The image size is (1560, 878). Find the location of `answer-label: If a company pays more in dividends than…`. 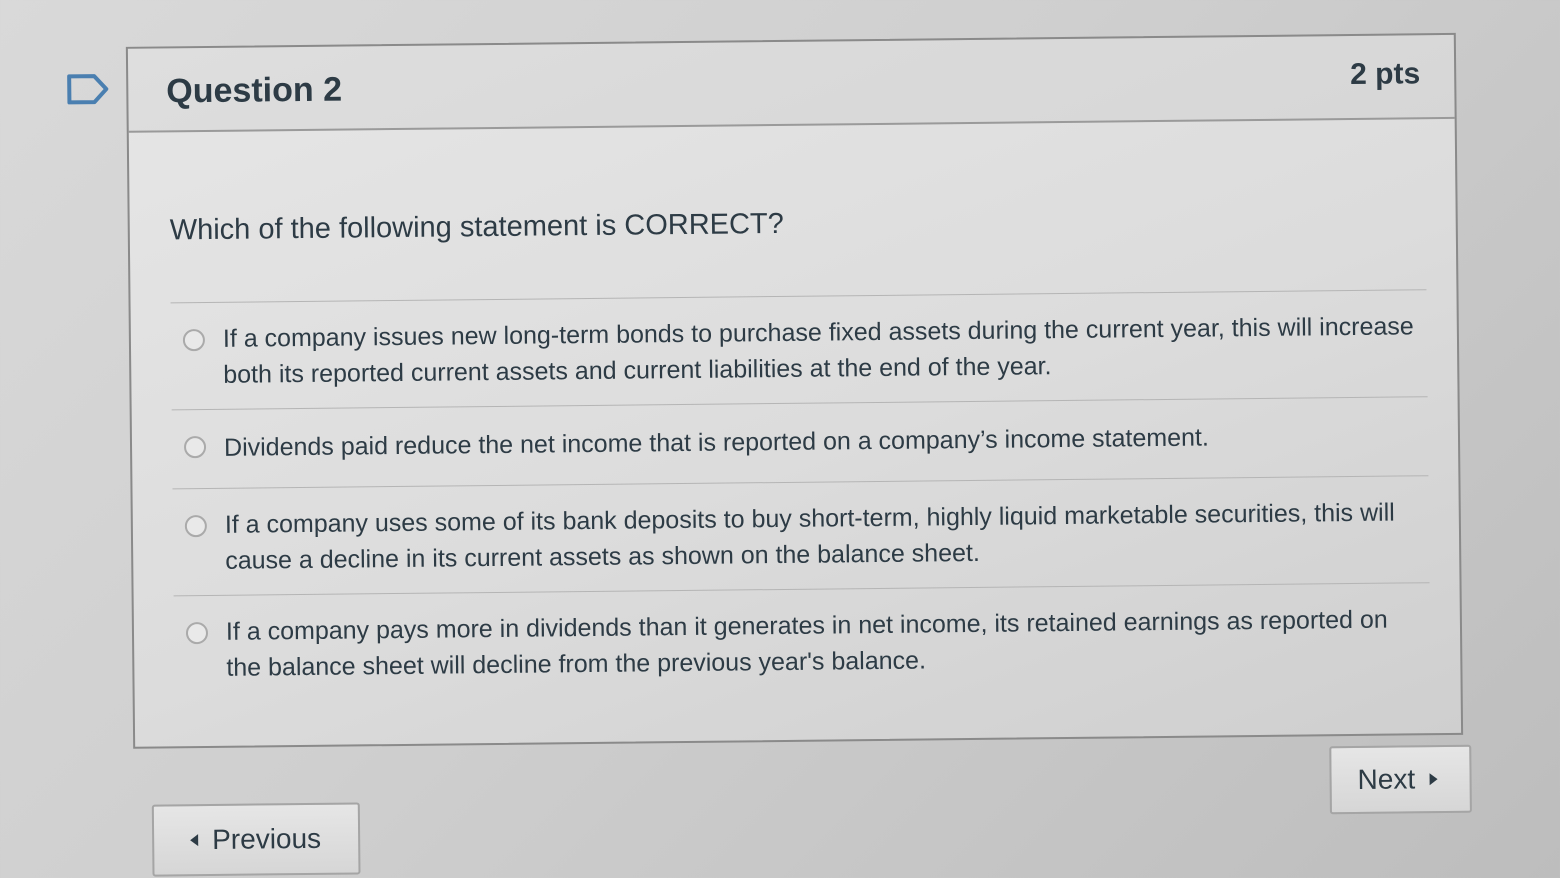

answer-label: If a company pays more in dividends than… is located at coordinates (806, 643).